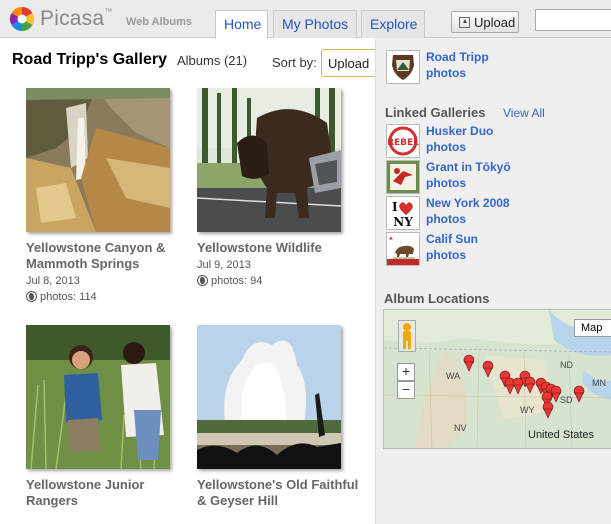  I want to click on linked-galleries-heading: Linked Galleries, so click(435, 112).